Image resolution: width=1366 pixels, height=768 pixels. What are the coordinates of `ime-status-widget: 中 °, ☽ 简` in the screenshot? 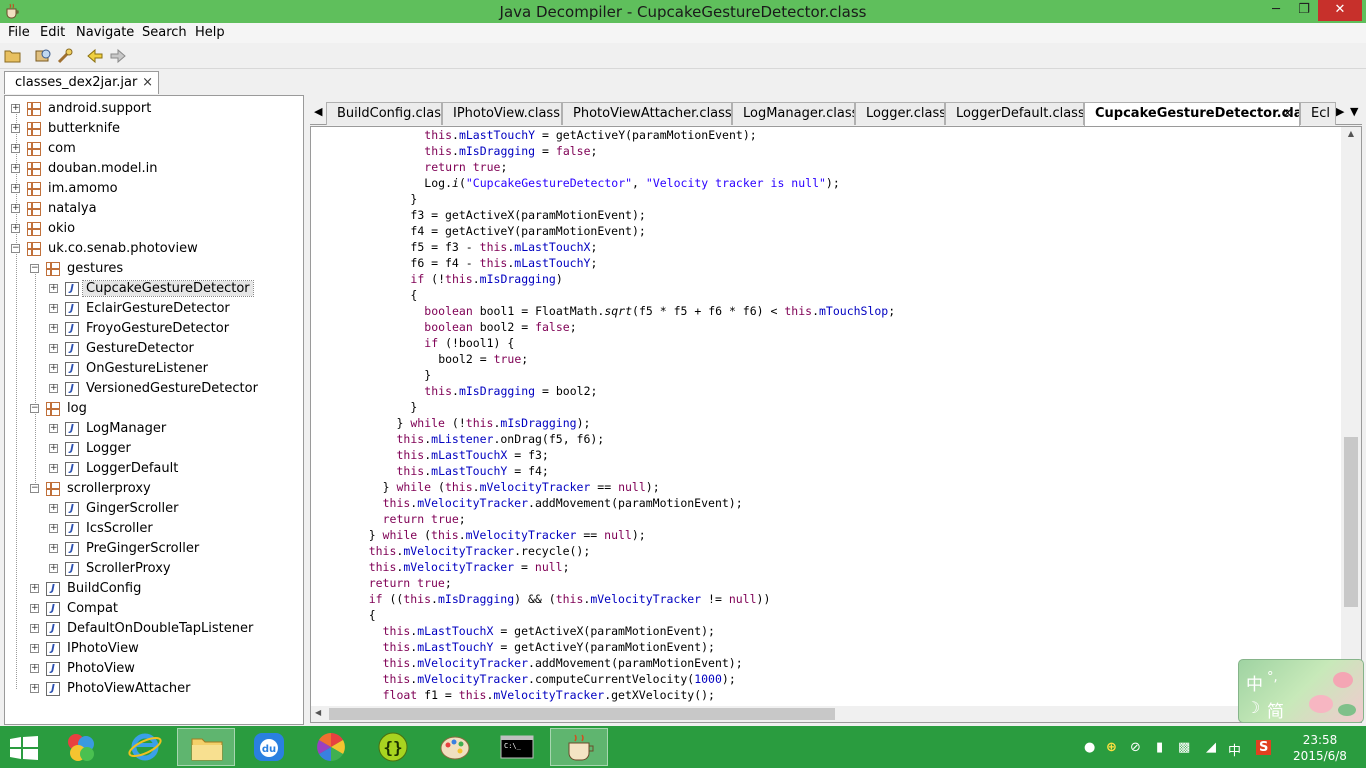 It's located at (1301, 691).